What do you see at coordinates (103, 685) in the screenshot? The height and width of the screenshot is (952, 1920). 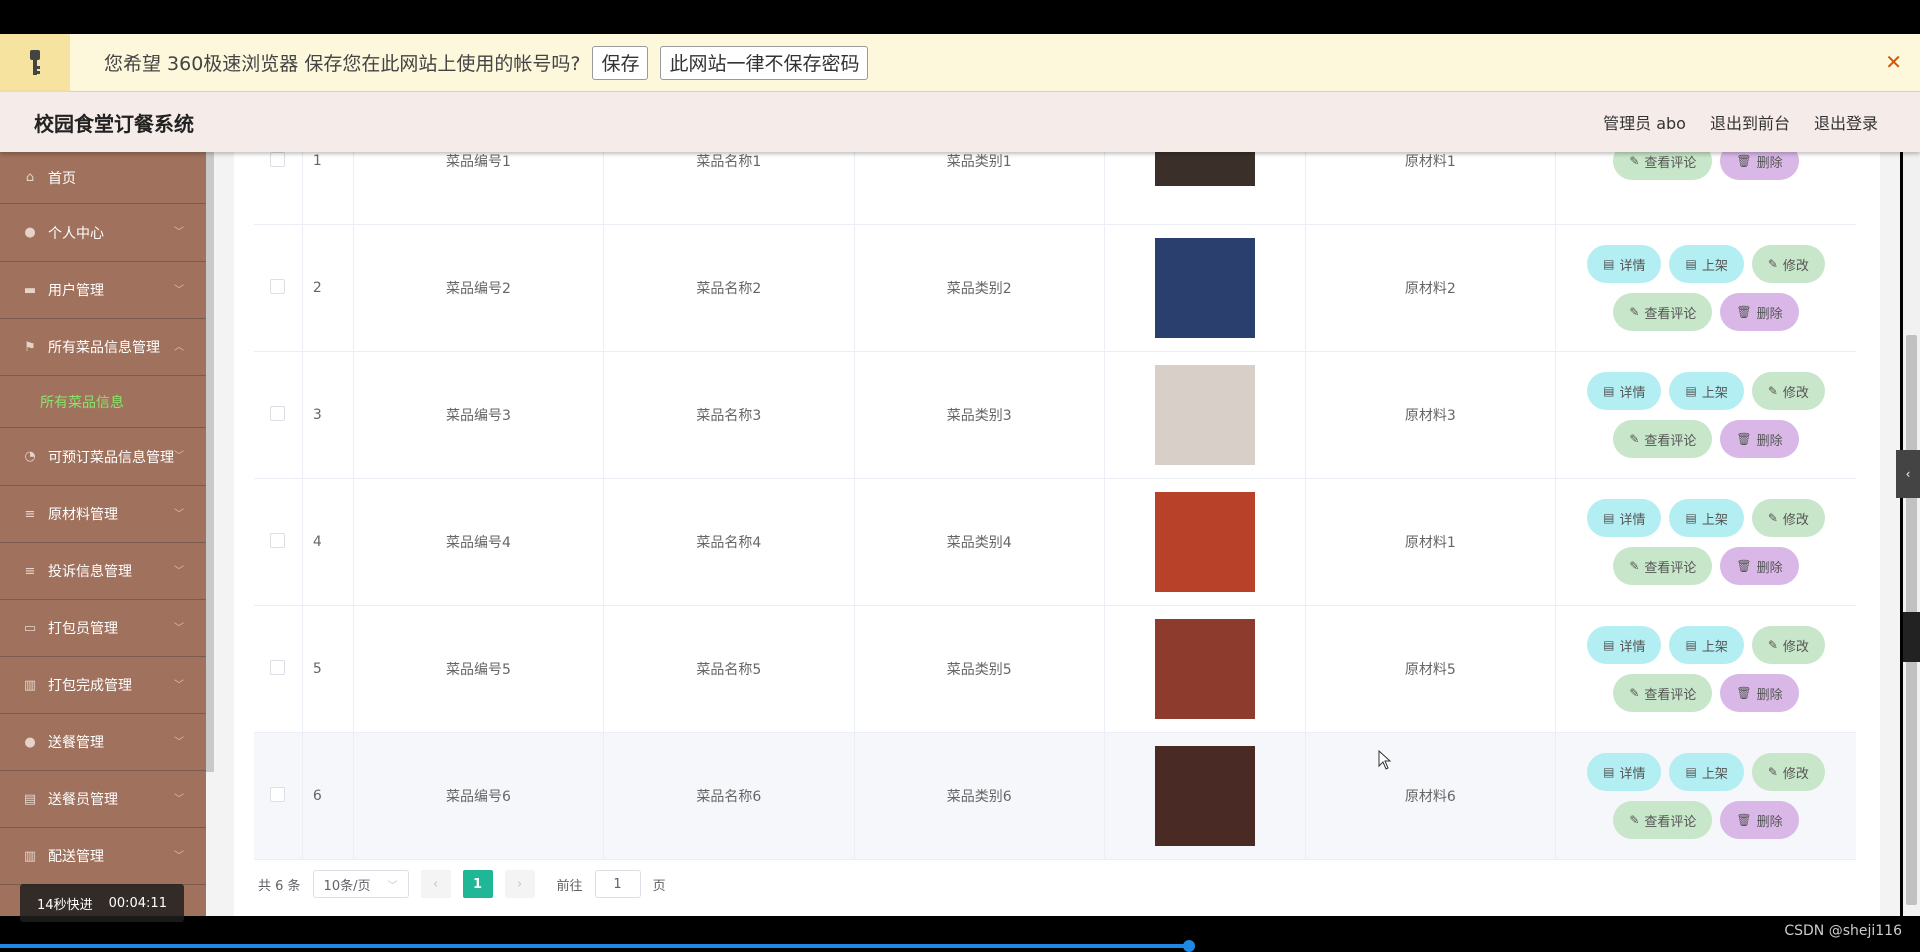 I see `sidebar-item-packed: ▥ 打包完成管理 ﹀` at bounding box center [103, 685].